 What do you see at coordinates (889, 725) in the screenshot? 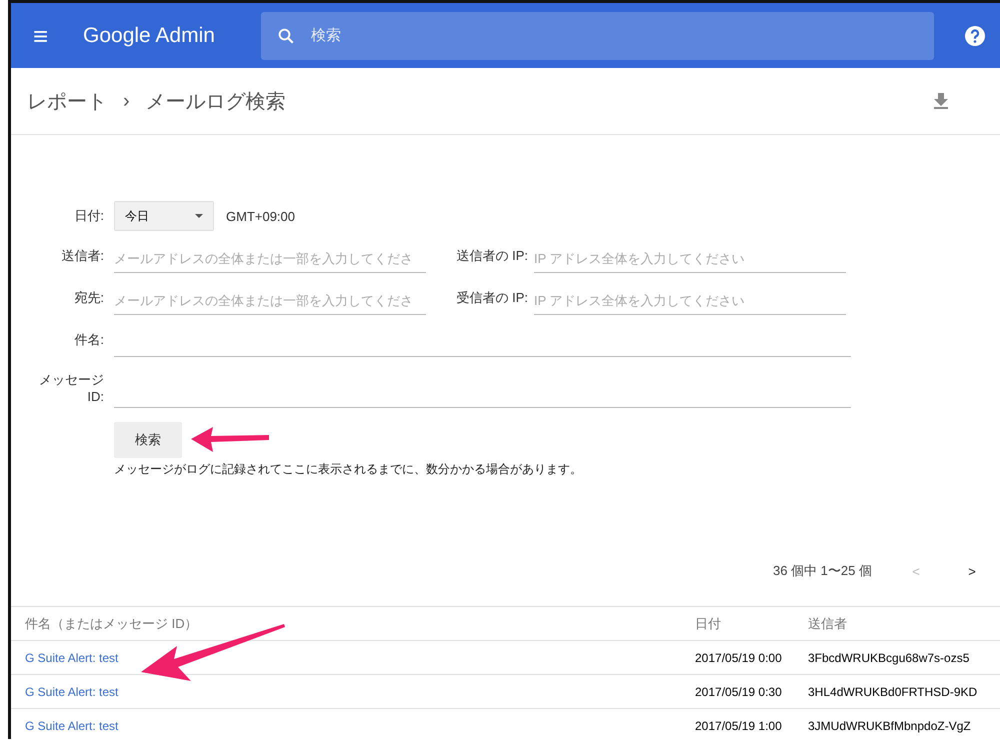
I see `table-cell: 3JMUdWRUKBfMbnpdoZ-VgZ` at bounding box center [889, 725].